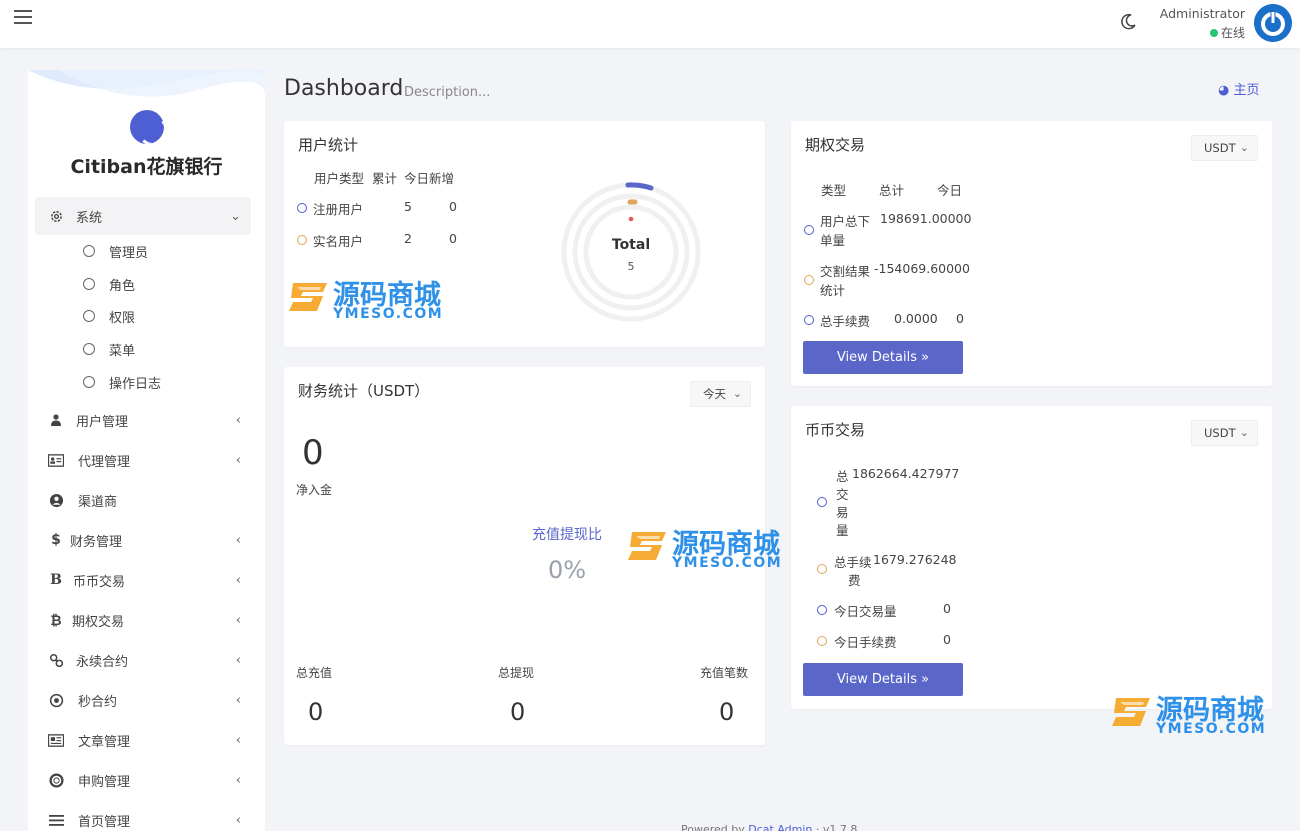  I want to click on row-type: 量, so click(842, 530).